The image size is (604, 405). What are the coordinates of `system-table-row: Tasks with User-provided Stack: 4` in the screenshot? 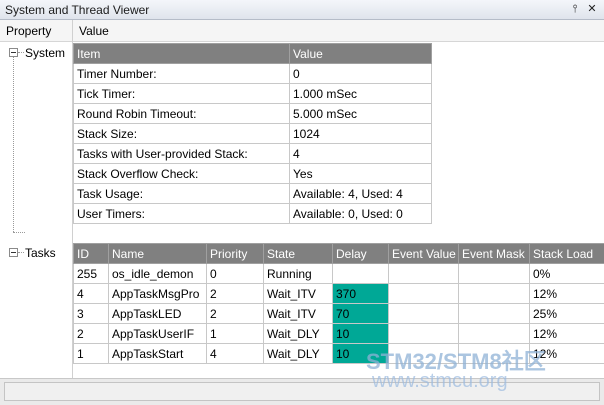 It's located at (252, 153).